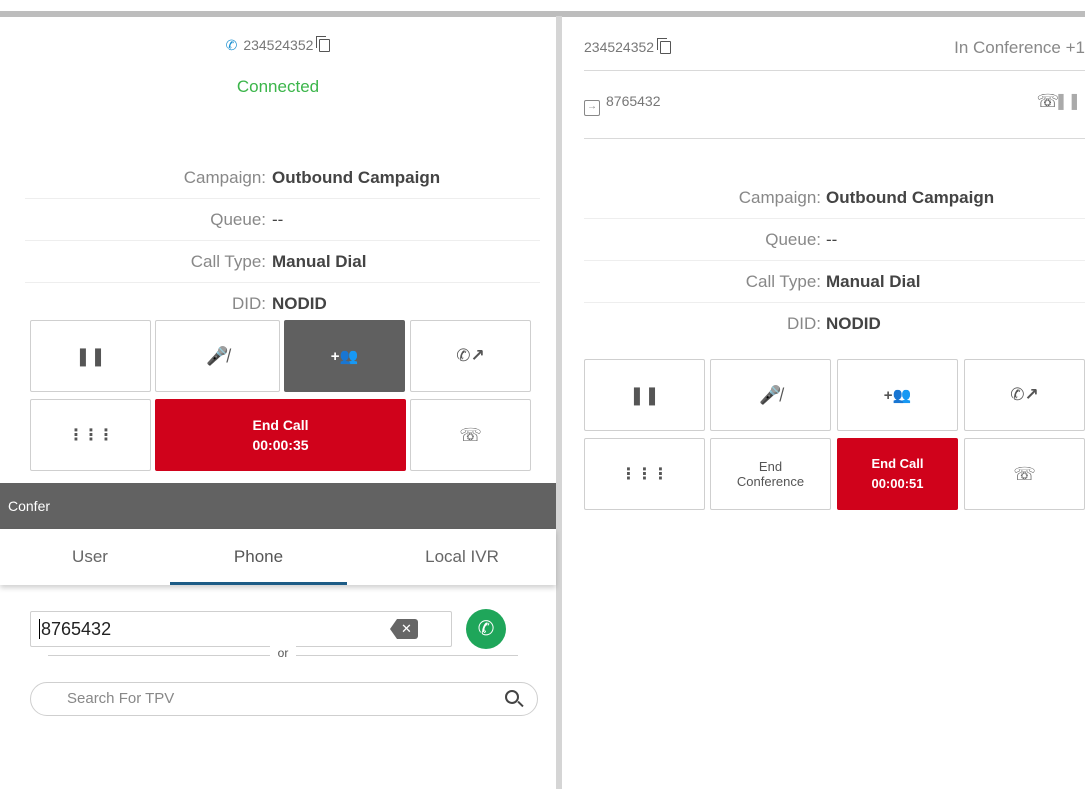 The height and width of the screenshot is (789, 1085). I want to click on tab-user: User, so click(90, 557).